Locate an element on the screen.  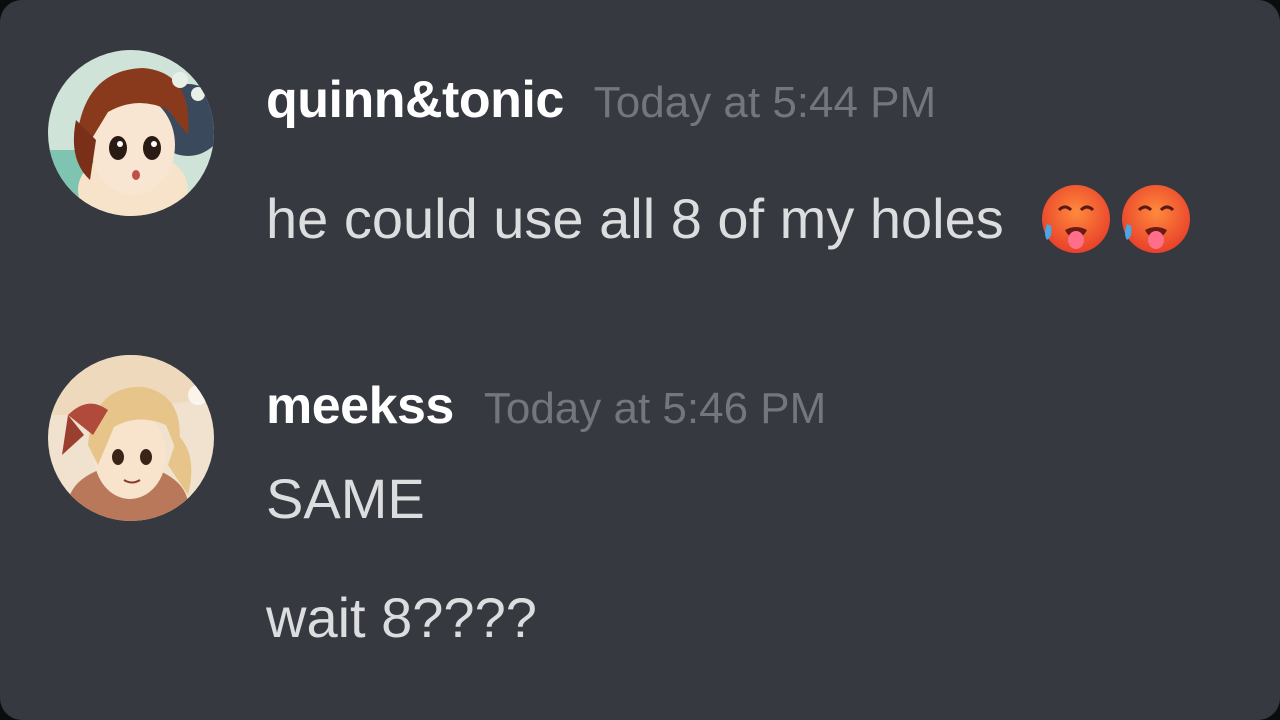
message-text: SAME is located at coordinates (345, 498).